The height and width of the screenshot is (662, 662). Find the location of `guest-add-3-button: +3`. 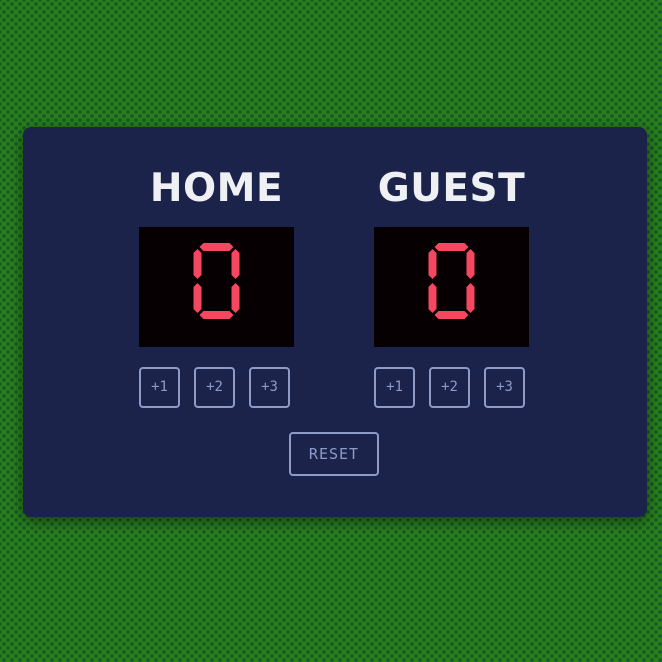

guest-add-3-button: +3 is located at coordinates (504, 387).